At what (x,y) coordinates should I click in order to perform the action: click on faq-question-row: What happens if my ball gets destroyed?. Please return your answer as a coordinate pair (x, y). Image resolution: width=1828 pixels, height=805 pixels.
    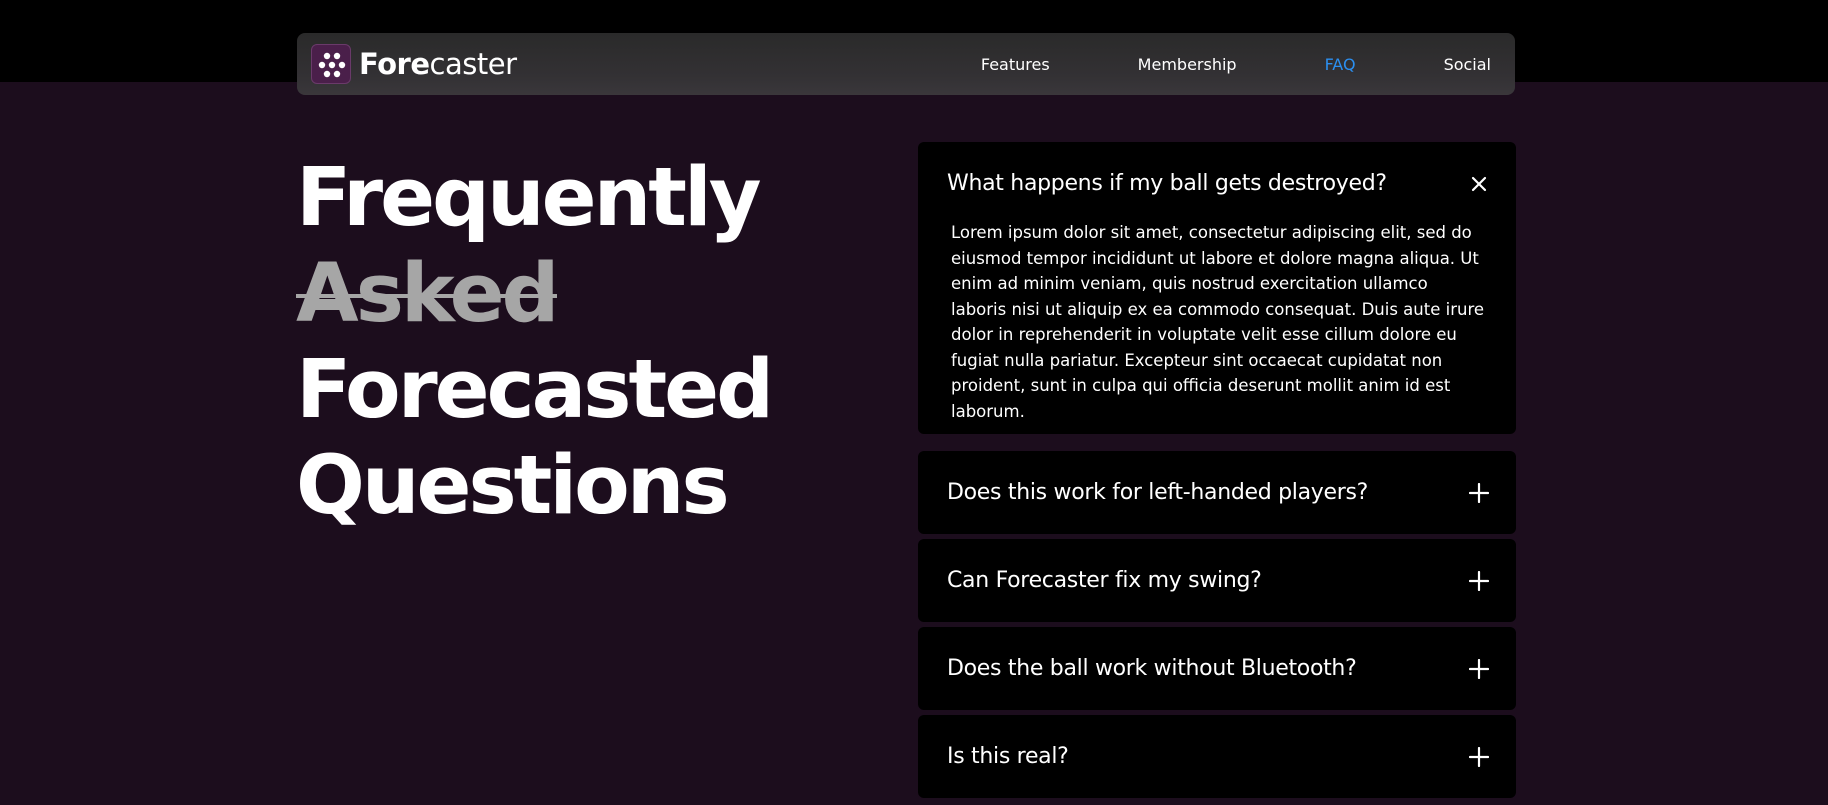
    Looking at the image, I should click on (1217, 183).